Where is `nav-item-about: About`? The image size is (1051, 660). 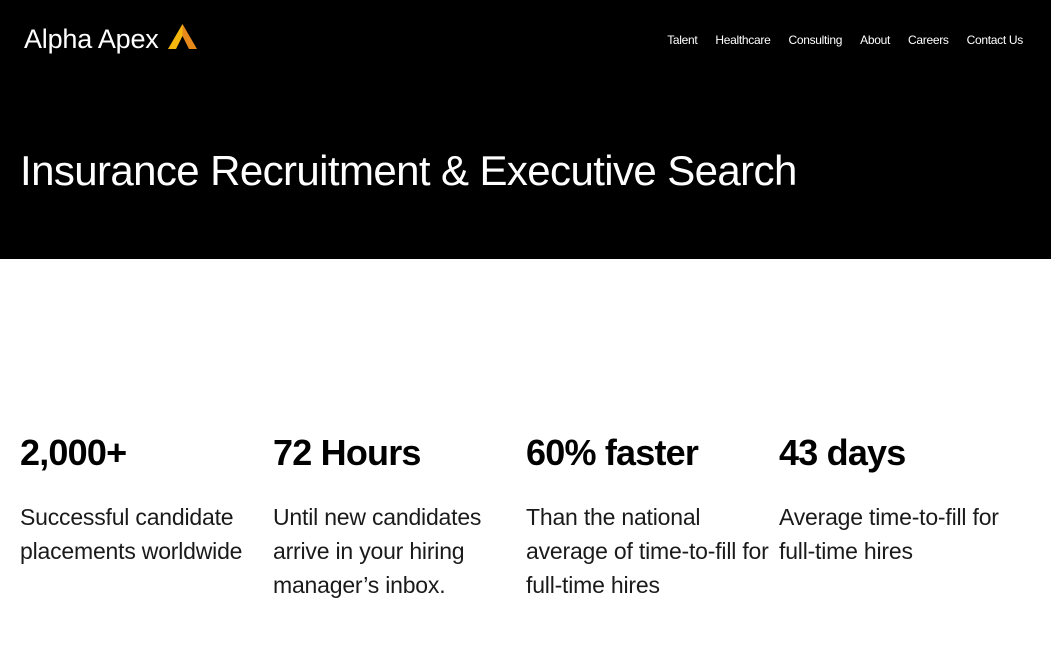
nav-item-about: About is located at coordinates (875, 40).